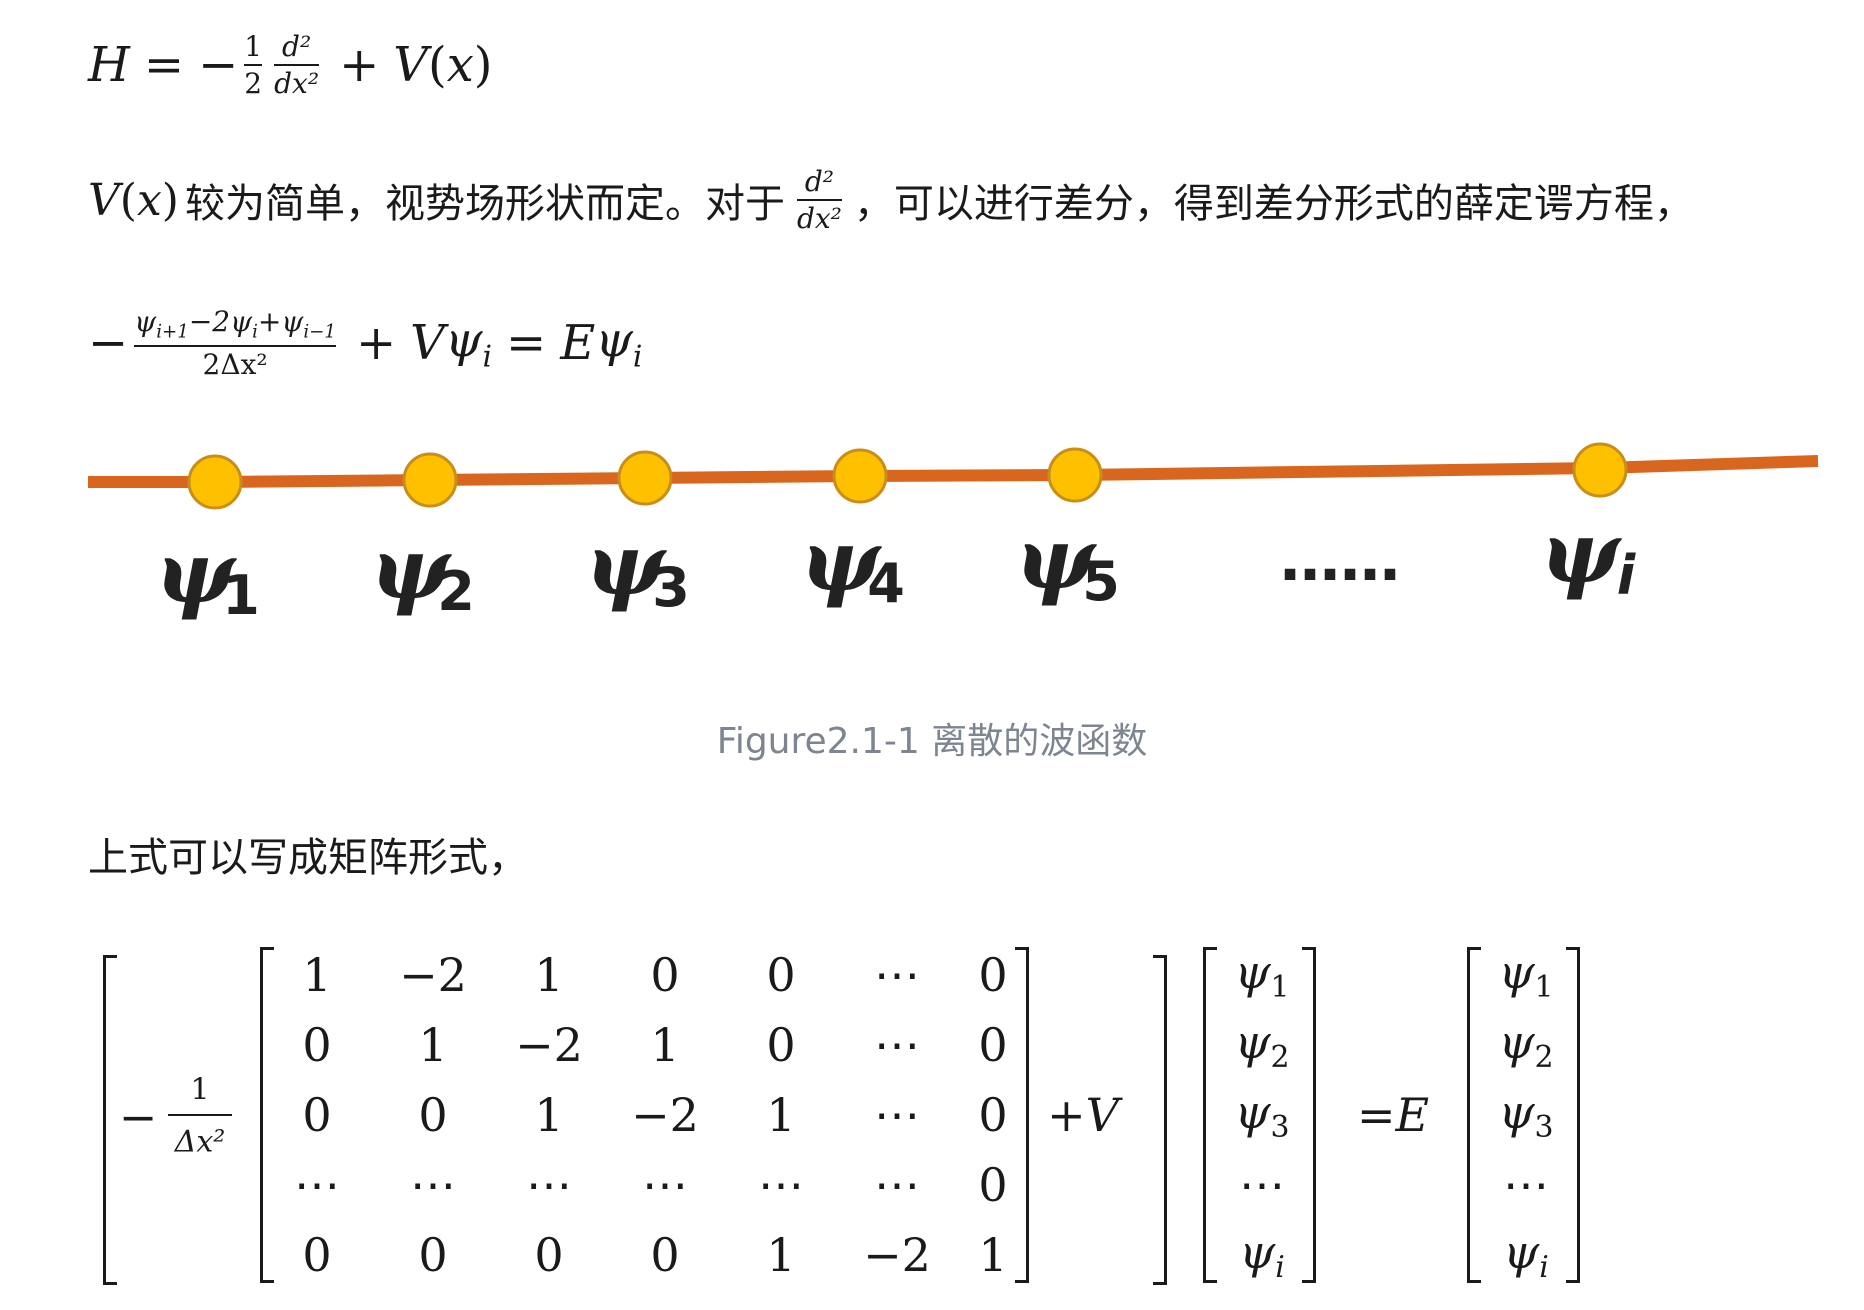 The height and width of the screenshot is (1310, 1864). I want to click on psi-vector-left-bracket, so click(1210, 1115).